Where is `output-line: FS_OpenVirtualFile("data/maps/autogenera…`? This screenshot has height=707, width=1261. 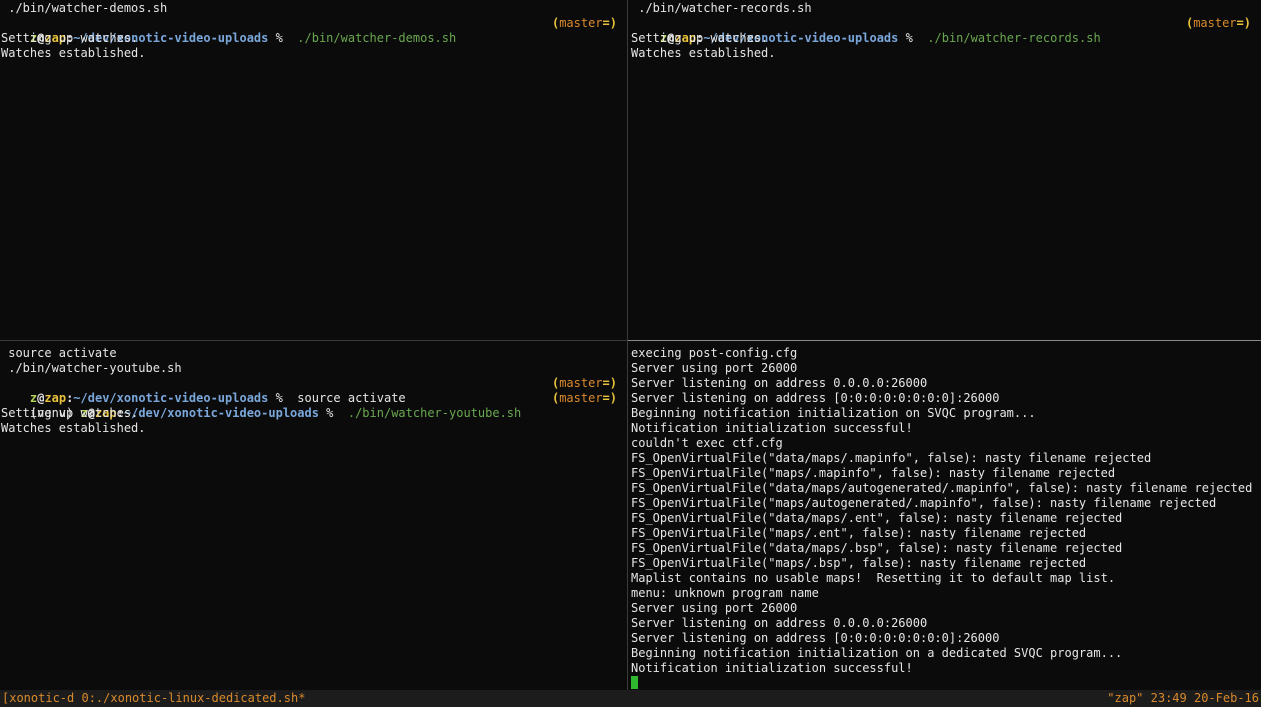 output-line: FS_OpenVirtualFile("data/maps/autogenera… is located at coordinates (942, 488).